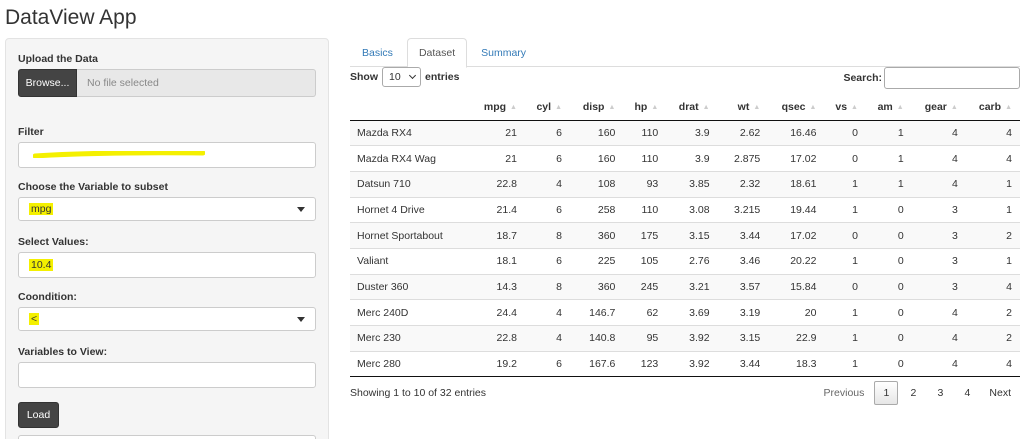  I want to click on page-button-2: 2, so click(913, 393).